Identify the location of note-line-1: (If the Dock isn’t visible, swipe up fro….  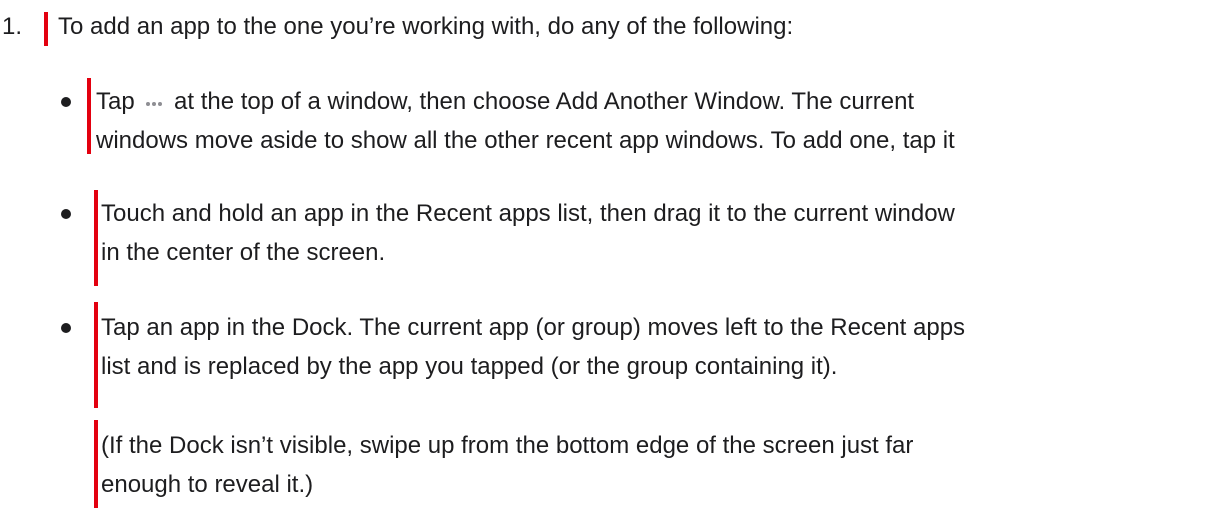
(507, 445).